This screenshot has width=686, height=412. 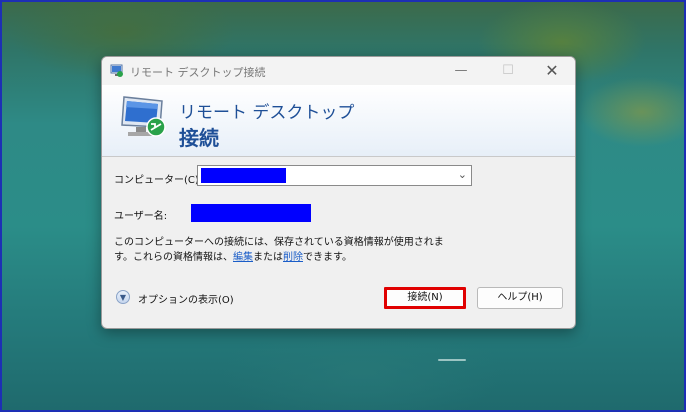 I want to click on note-or: または, so click(x=268, y=257).